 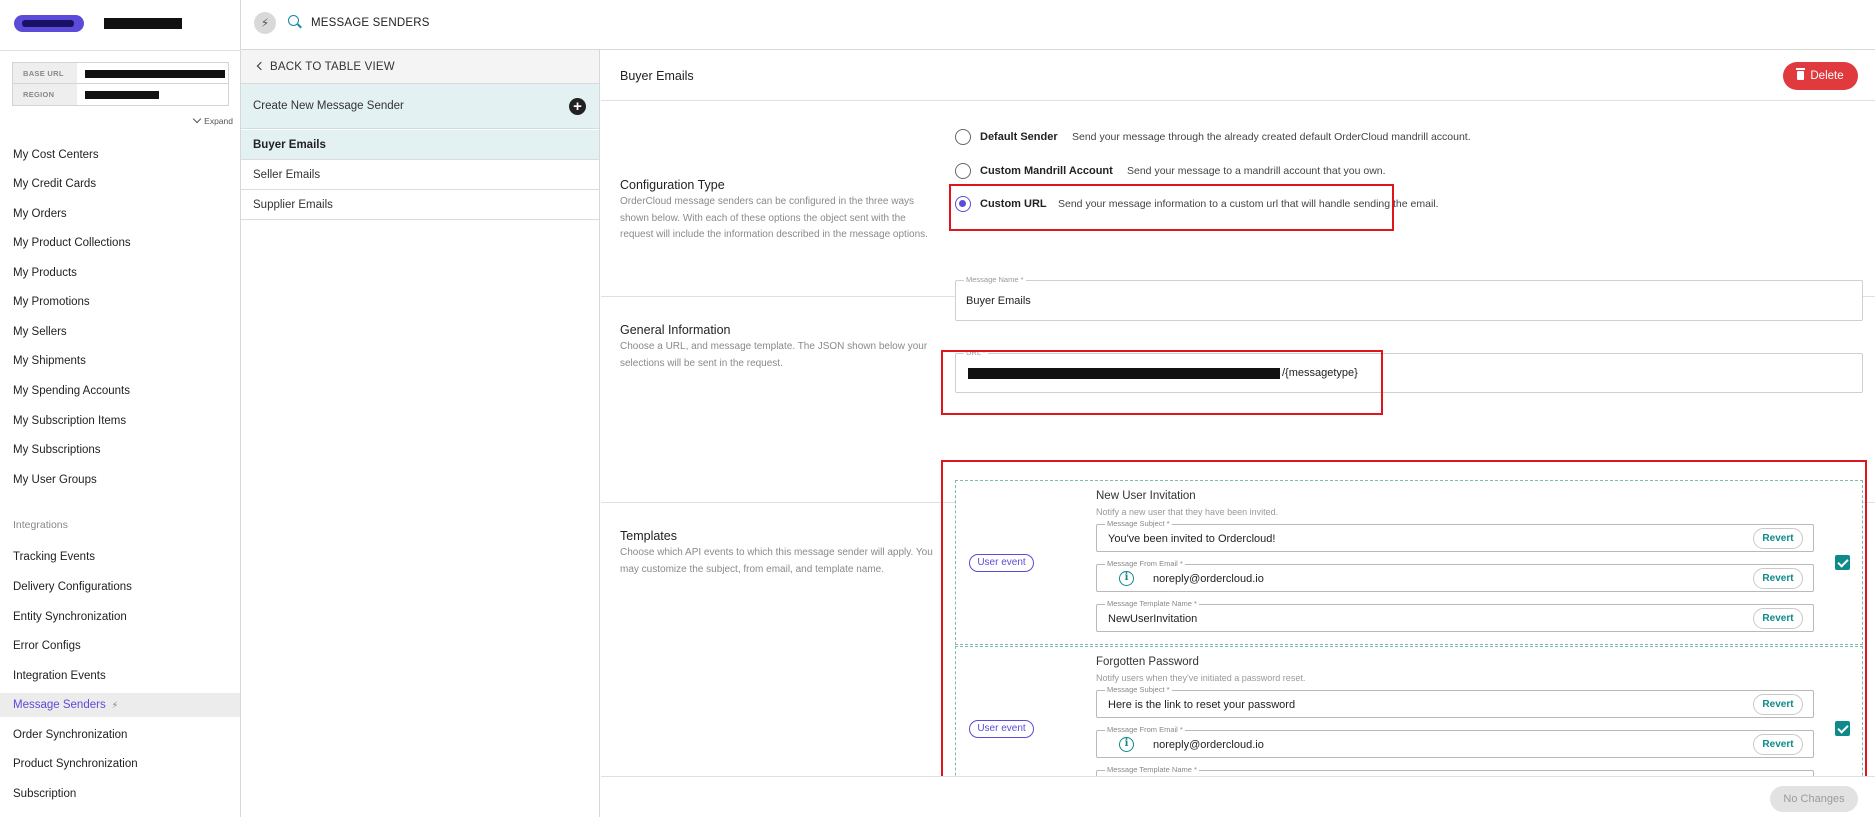 I want to click on region-row: REGION, so click(x=120, y=94).